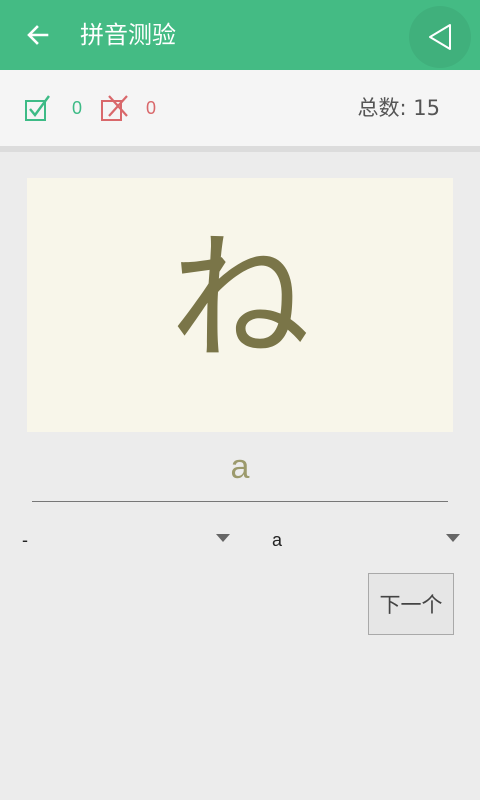 The image size is (480, 800). I want to click on divider, so click(240, 149).